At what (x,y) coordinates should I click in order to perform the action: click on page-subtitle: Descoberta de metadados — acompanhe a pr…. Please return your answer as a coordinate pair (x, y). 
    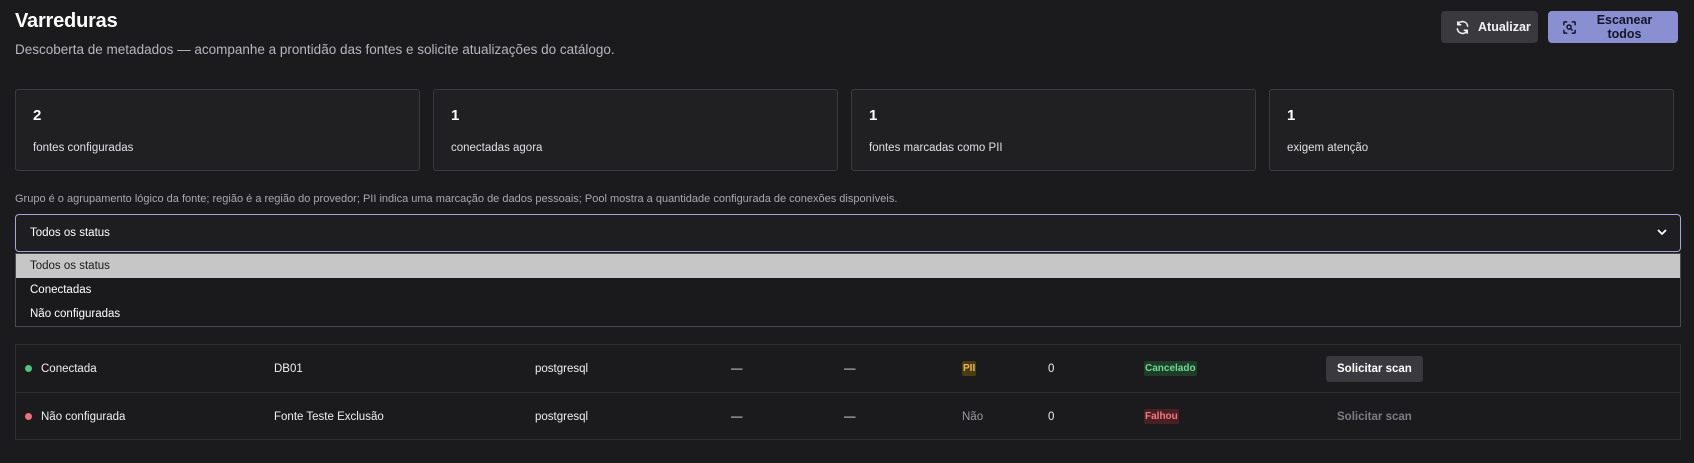
    Looking at the image, I should click on (315, 49).